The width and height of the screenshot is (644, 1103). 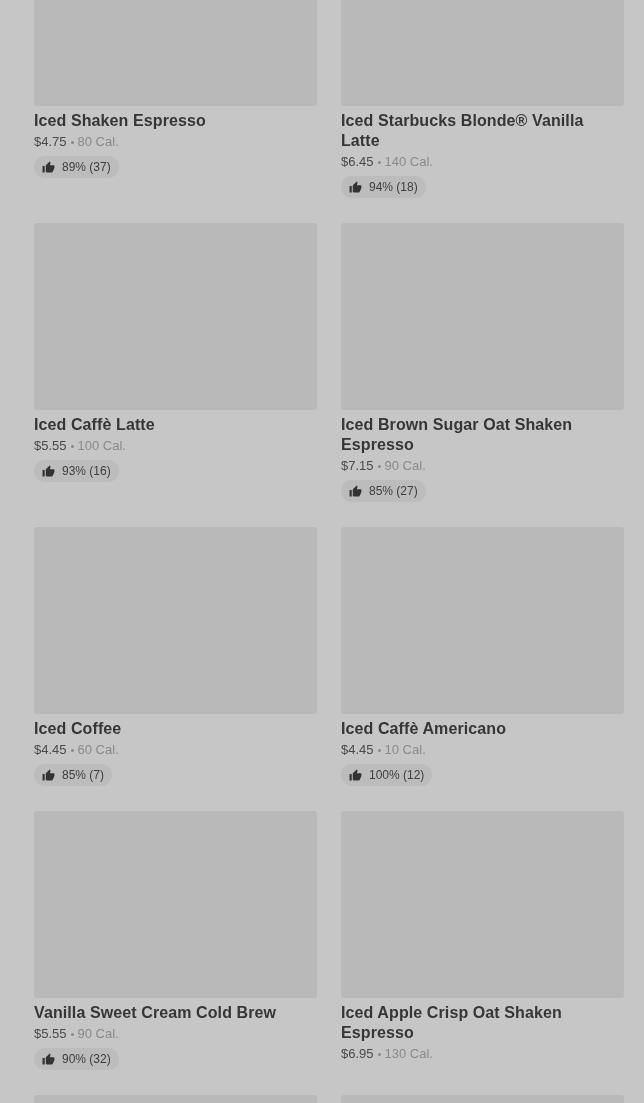 I want to click on rating-text: 93% (16), so click(x=86, y=471).